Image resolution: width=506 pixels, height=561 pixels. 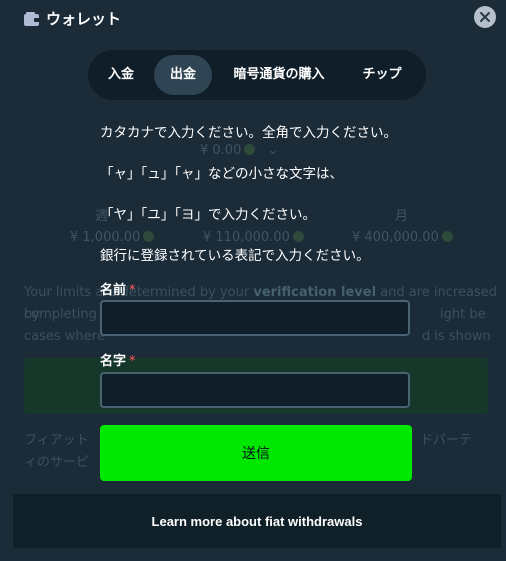 I want to click on fiat-info-text: ドパーテ, so click(x=446, y=440).